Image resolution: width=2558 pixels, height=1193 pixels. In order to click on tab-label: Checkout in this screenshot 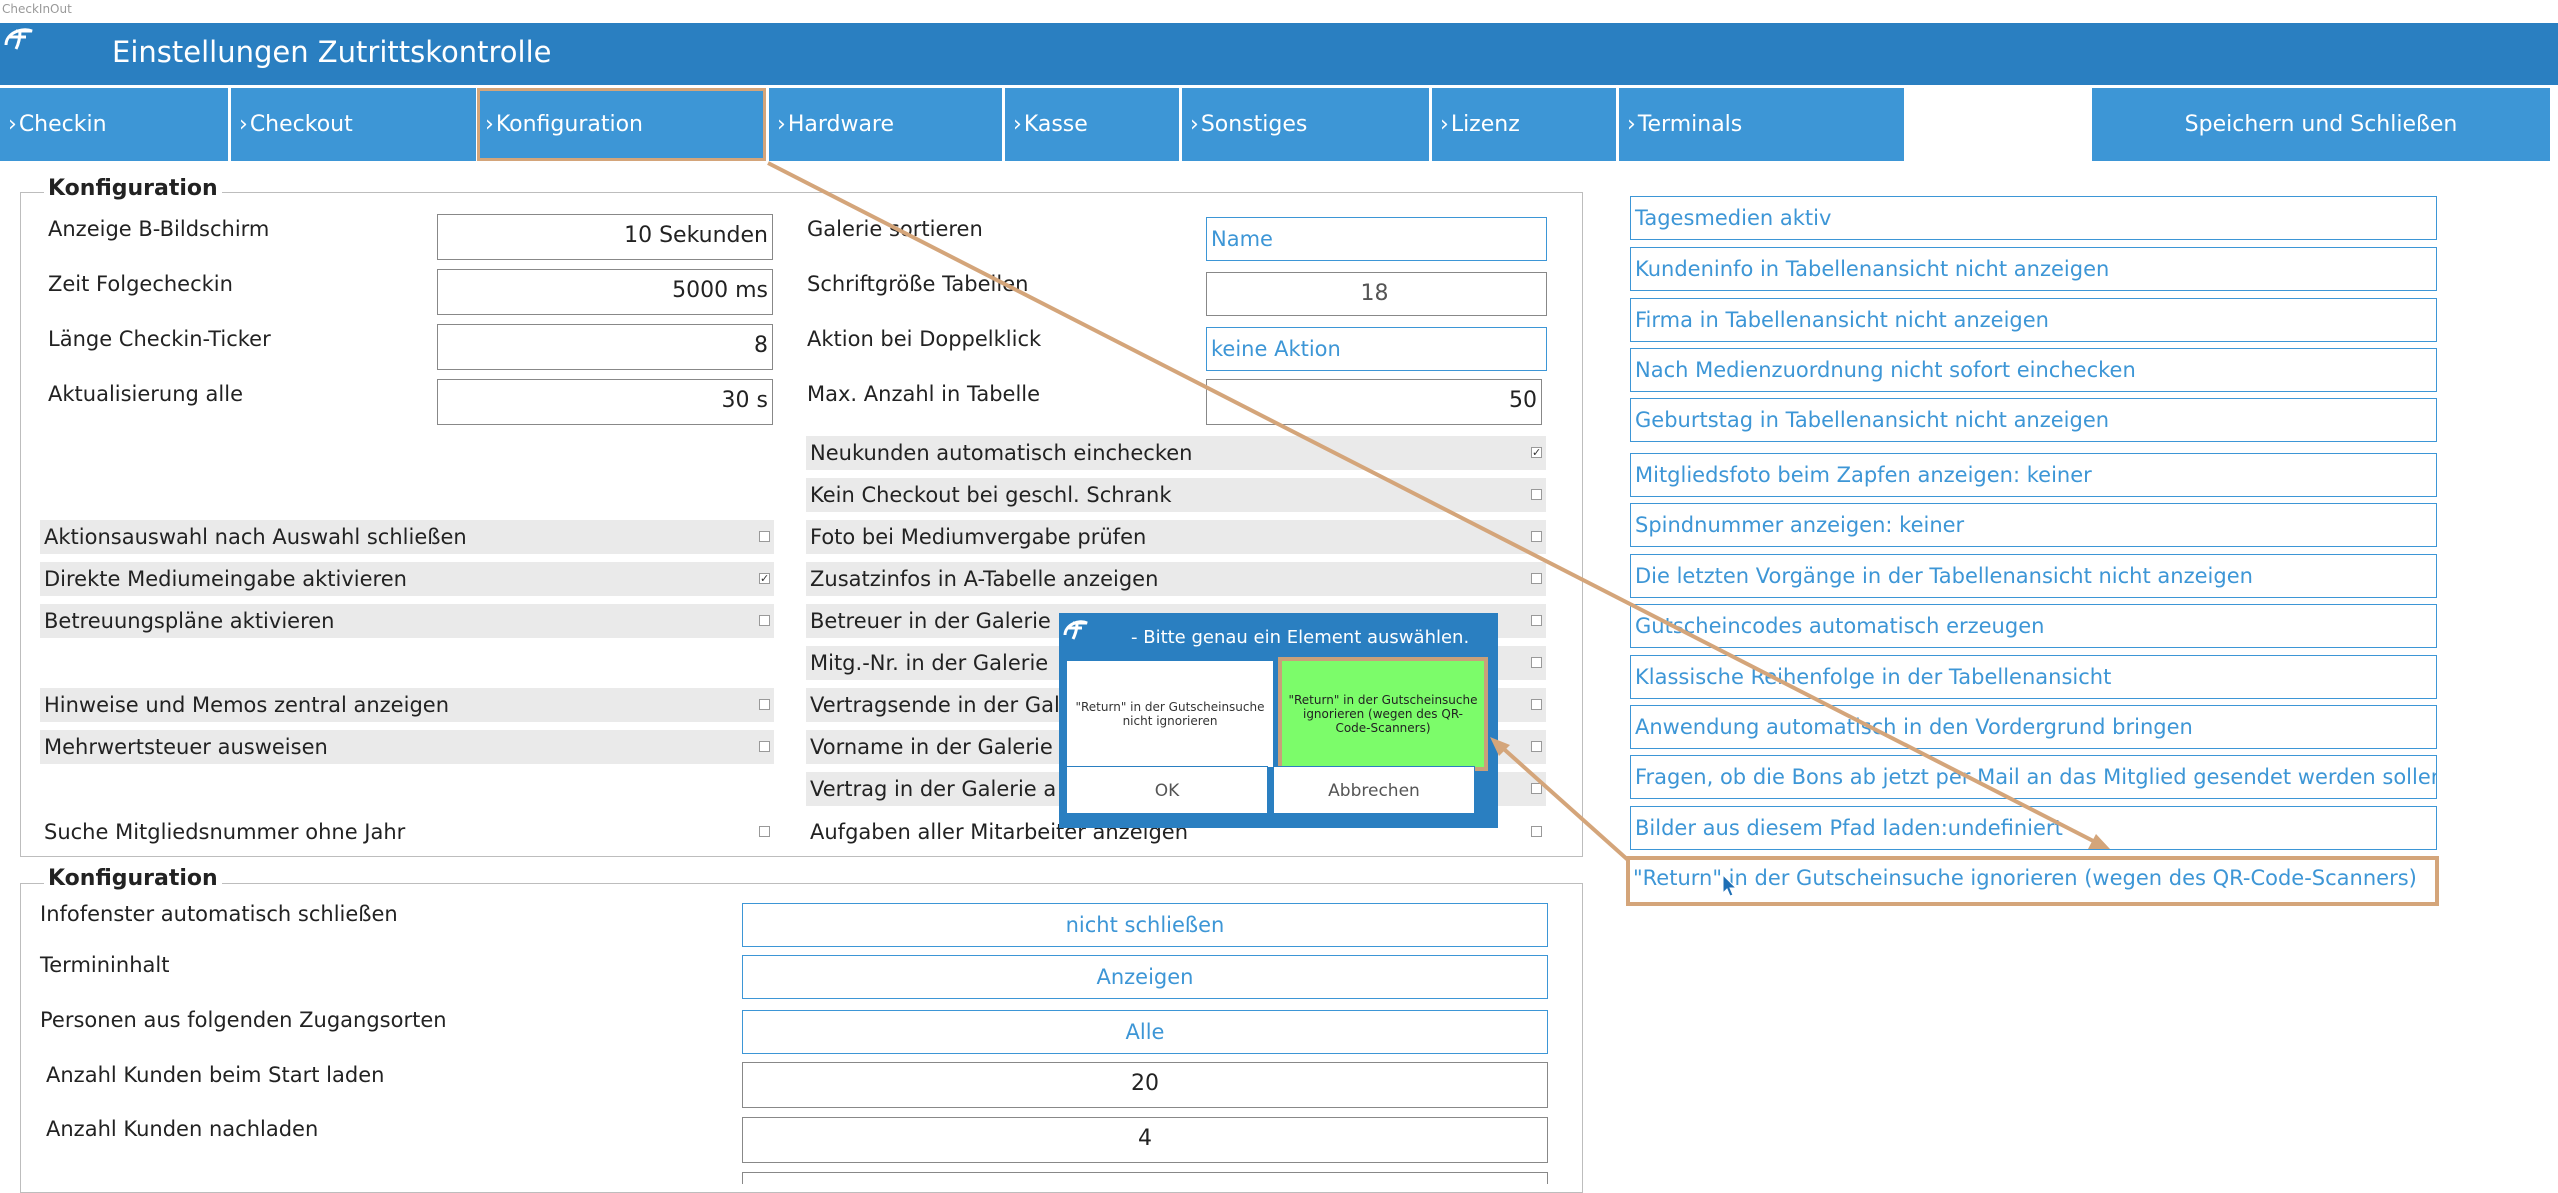, I will do `click(301, 124)`.